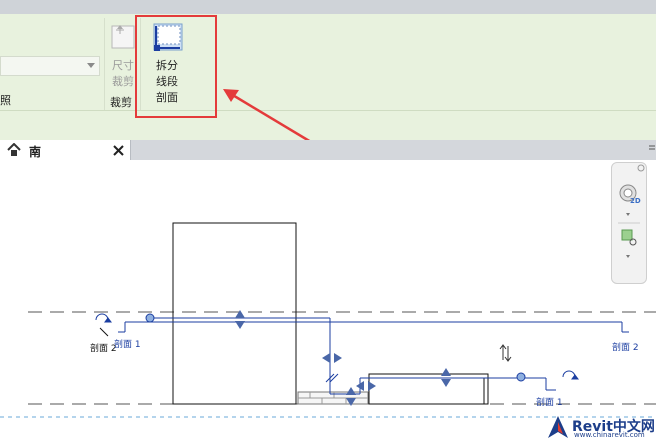 The width and height of the screenshot is (656, 448). Describe the element at coordinates (635, 201) in the screenshot. I see `2d-badge: 2D` at that location.